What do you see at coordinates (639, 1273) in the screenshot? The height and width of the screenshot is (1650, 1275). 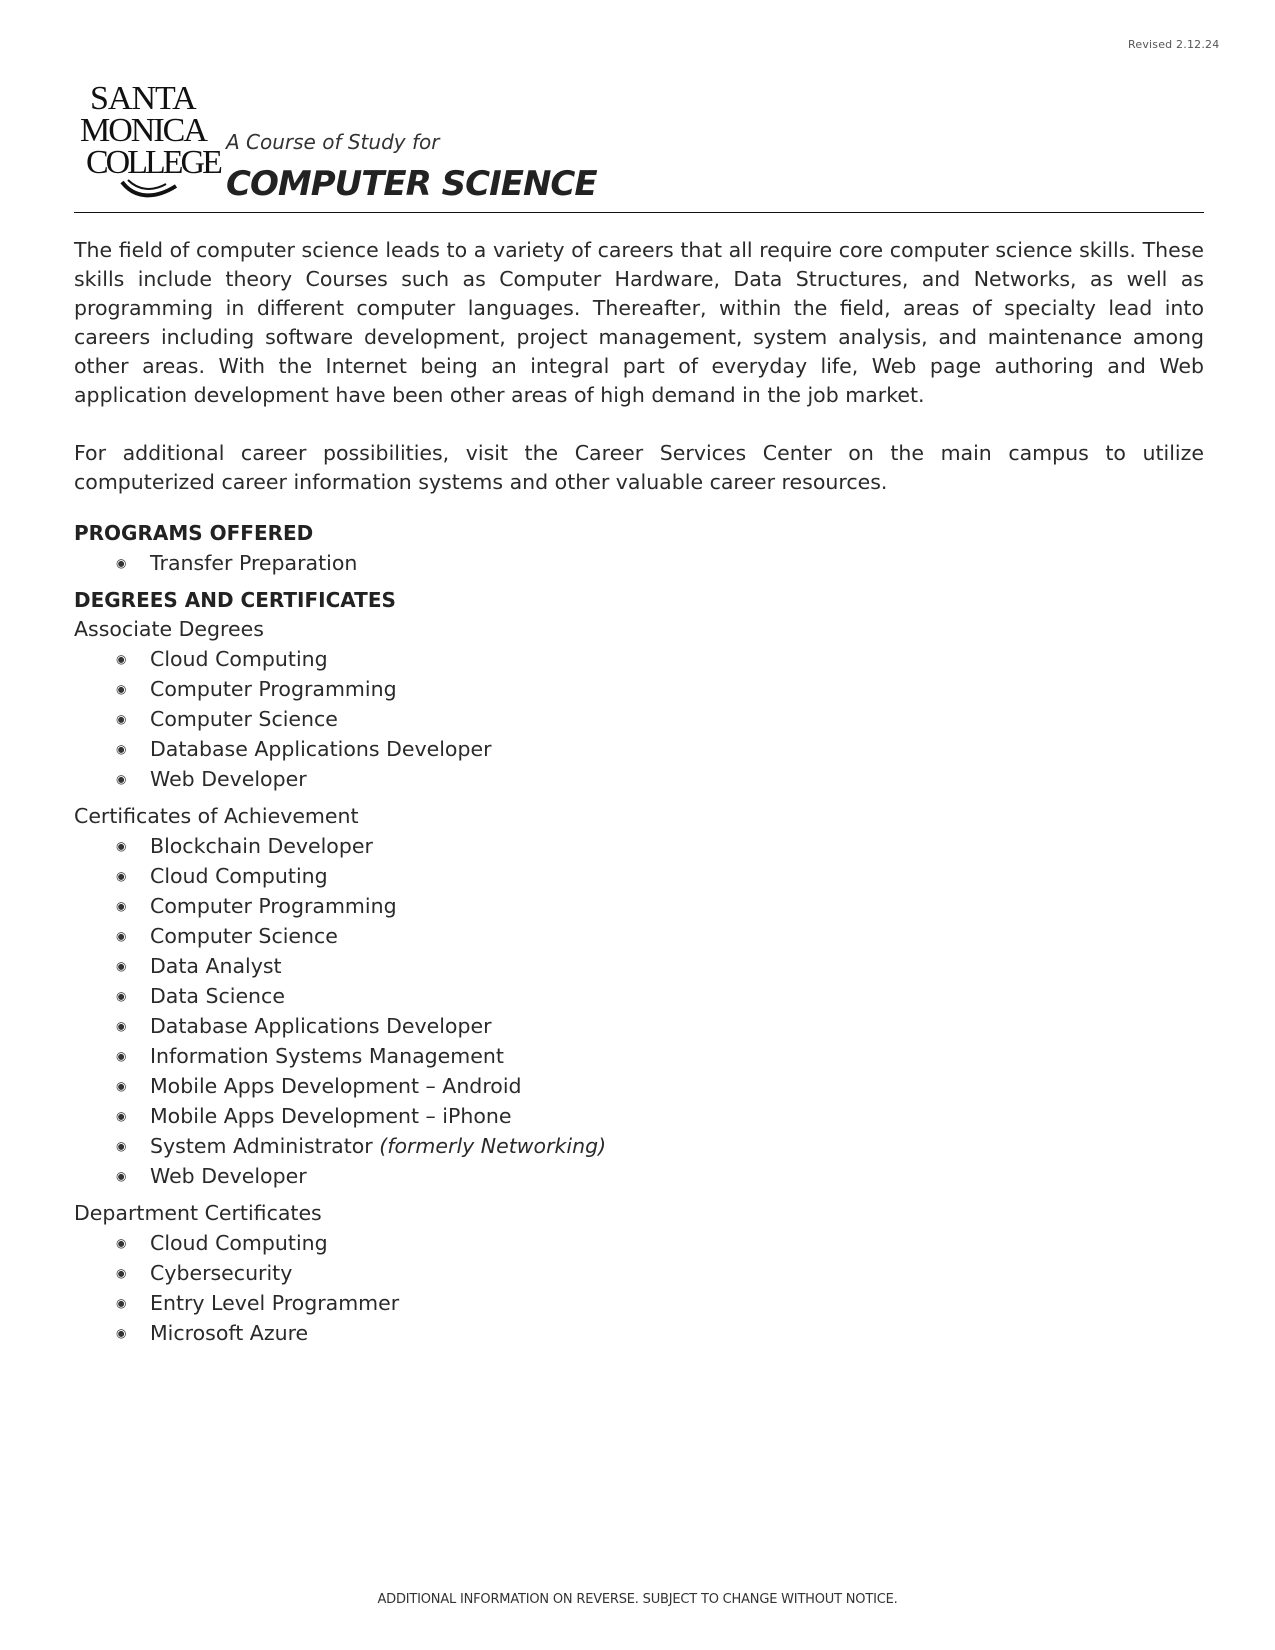 I see `list-item: ◉ Cybersecurity` at bounding box center [639, 1273].